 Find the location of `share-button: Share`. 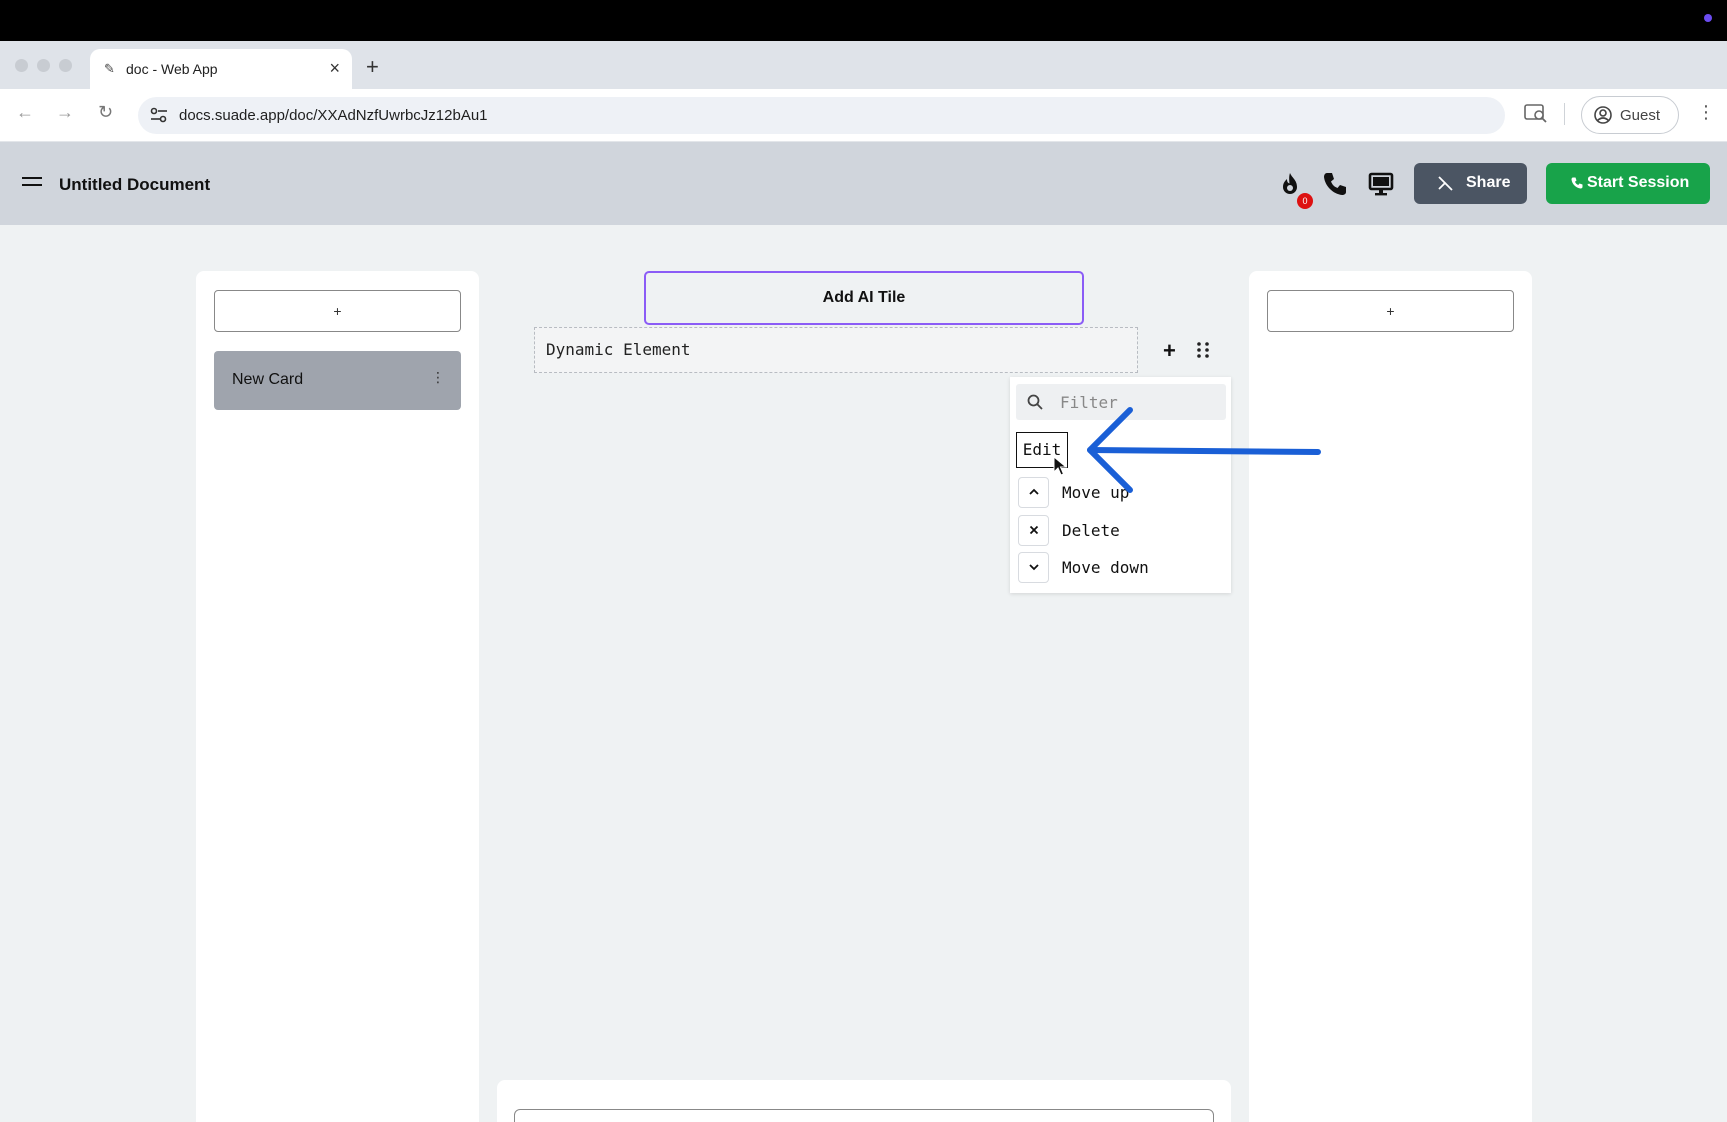

share-button: Share is located at coordinates (1470, 183).